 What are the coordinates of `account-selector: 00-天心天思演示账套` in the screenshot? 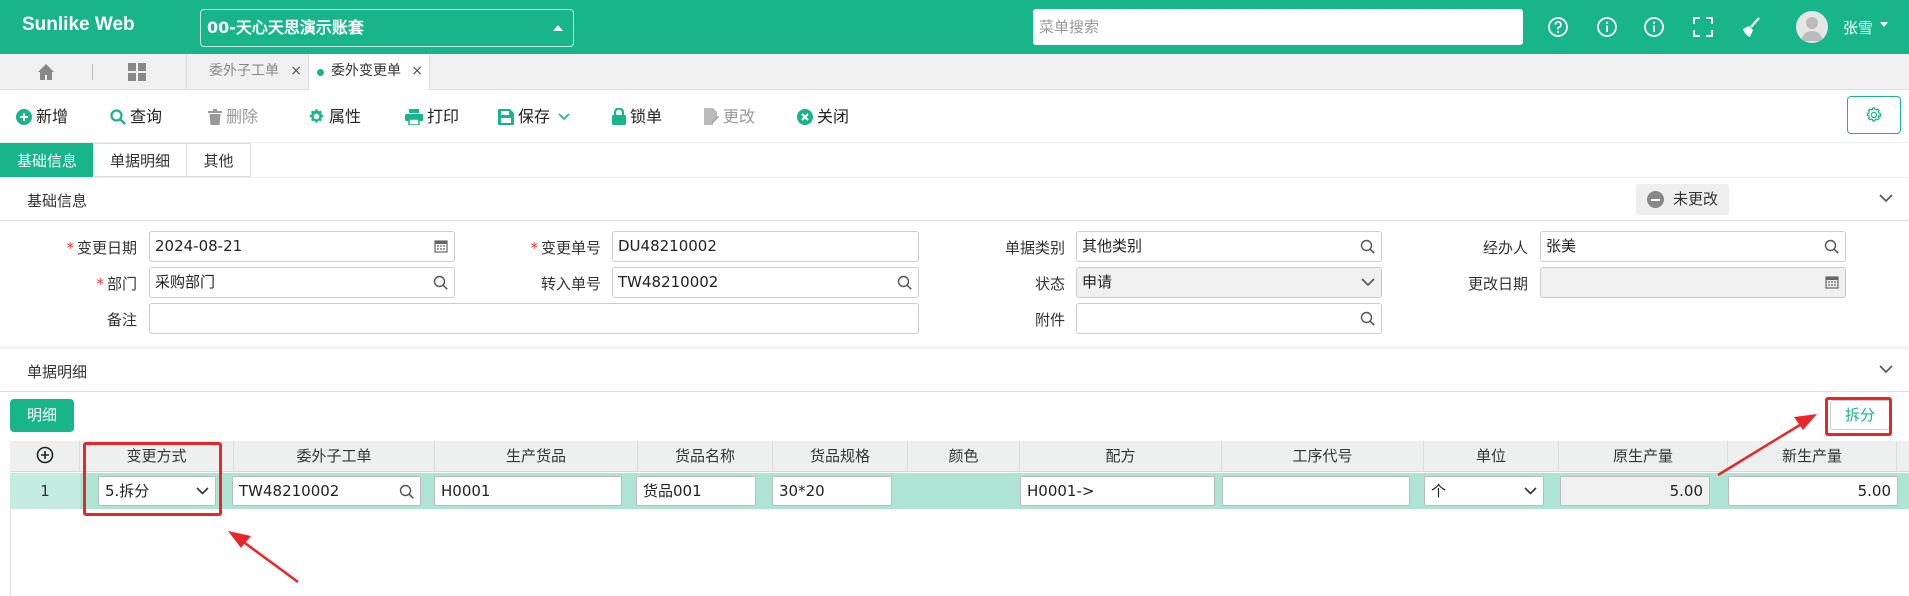 It's located at (387, 28).